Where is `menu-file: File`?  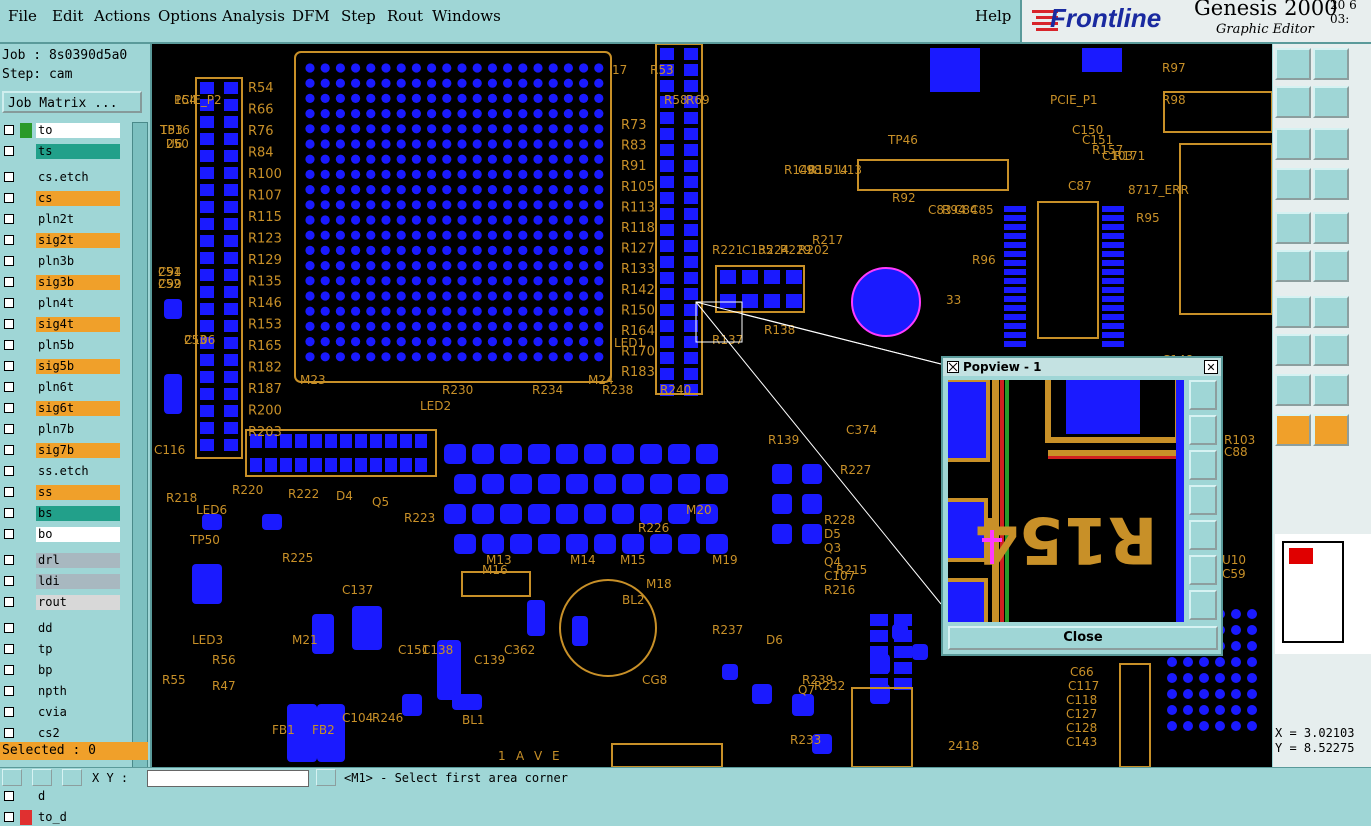
menu-file: File is located at coordinates (22, 16).